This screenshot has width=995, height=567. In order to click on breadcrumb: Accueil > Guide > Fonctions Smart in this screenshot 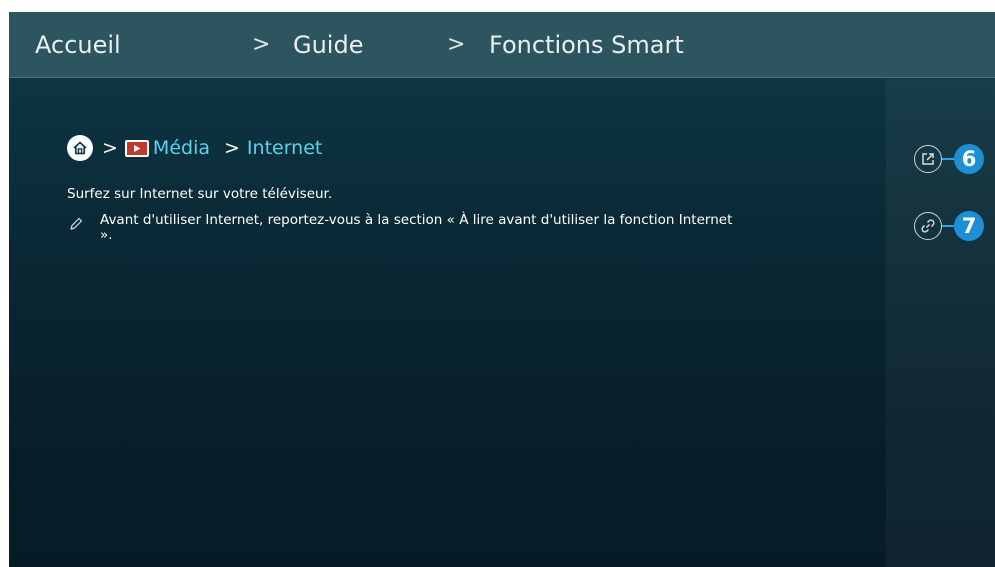, I will do `click(502, 45)`.